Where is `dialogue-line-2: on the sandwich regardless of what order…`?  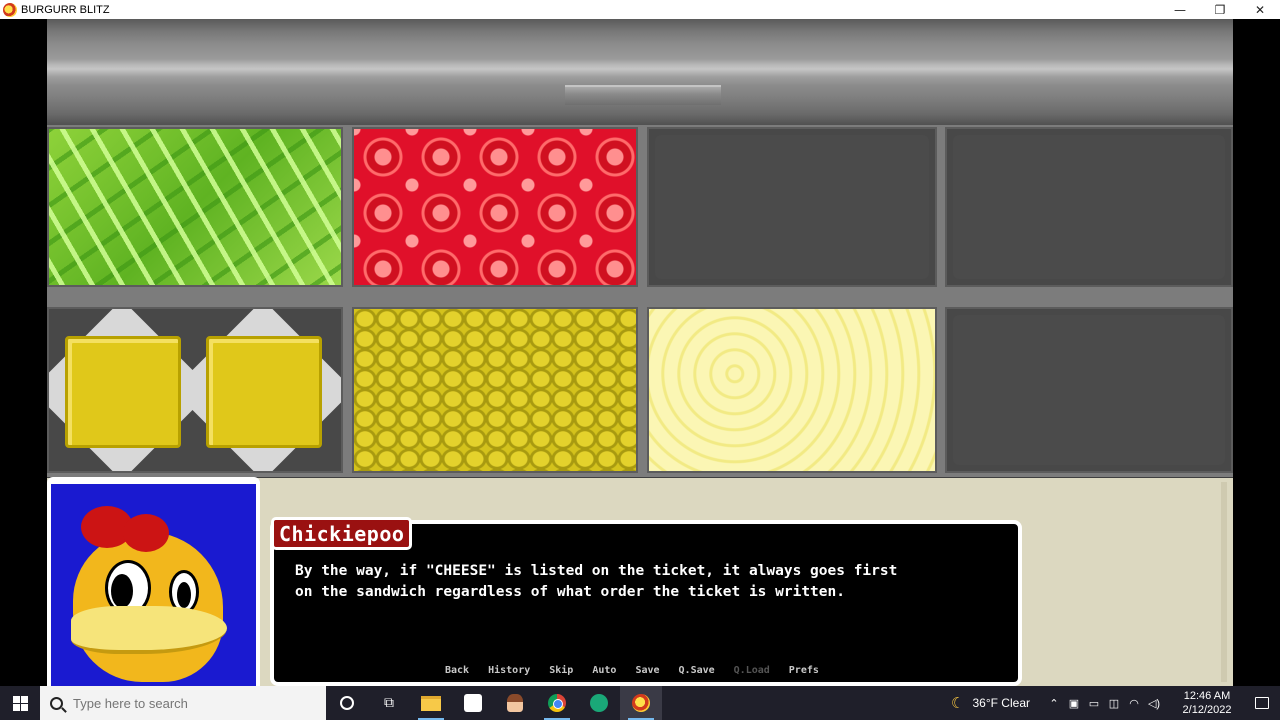
dialogue-line-2: on the sandwich regardless of what order… is located at coordinates (570, 592).